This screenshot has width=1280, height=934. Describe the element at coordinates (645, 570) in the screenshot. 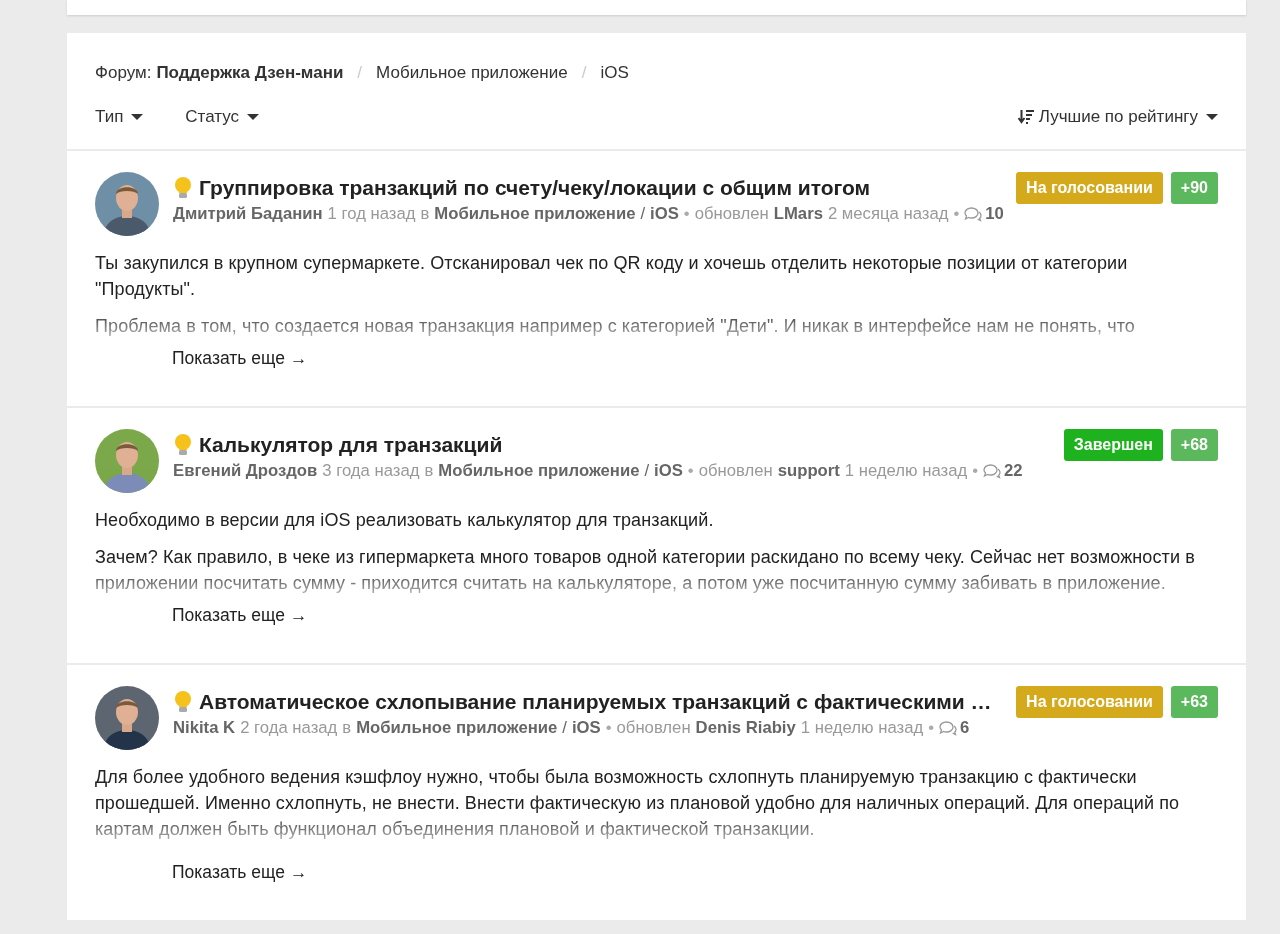

I see `post-text: Зачем? Как правило, в чеке из гипермаркета много товаров одной категории раскидано по всему чеку. Сейчас нет возможности в приложении посчитать сумму - приходится считать на калькуляторе, а потом уже посчитанную сумму забивать в приложение.` at that location.